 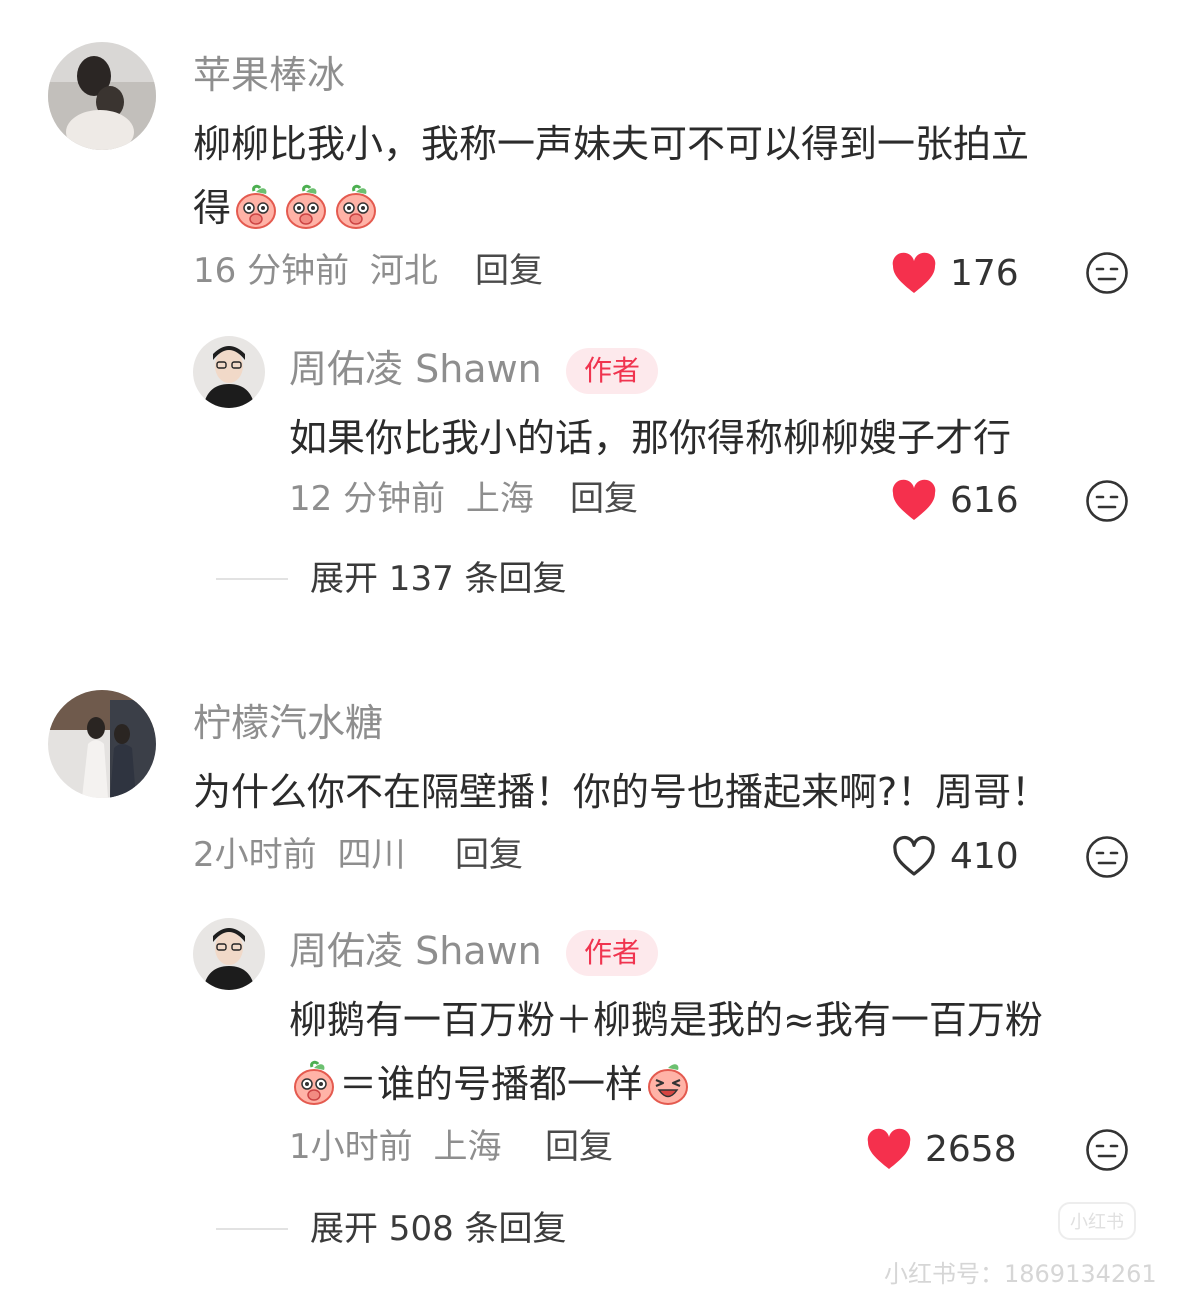 What do you see at coordinates (719, 1084) in the screenshot?
I see `reply-text-line: ＝谁的号播都一样` at bounding box center [719, 1084].